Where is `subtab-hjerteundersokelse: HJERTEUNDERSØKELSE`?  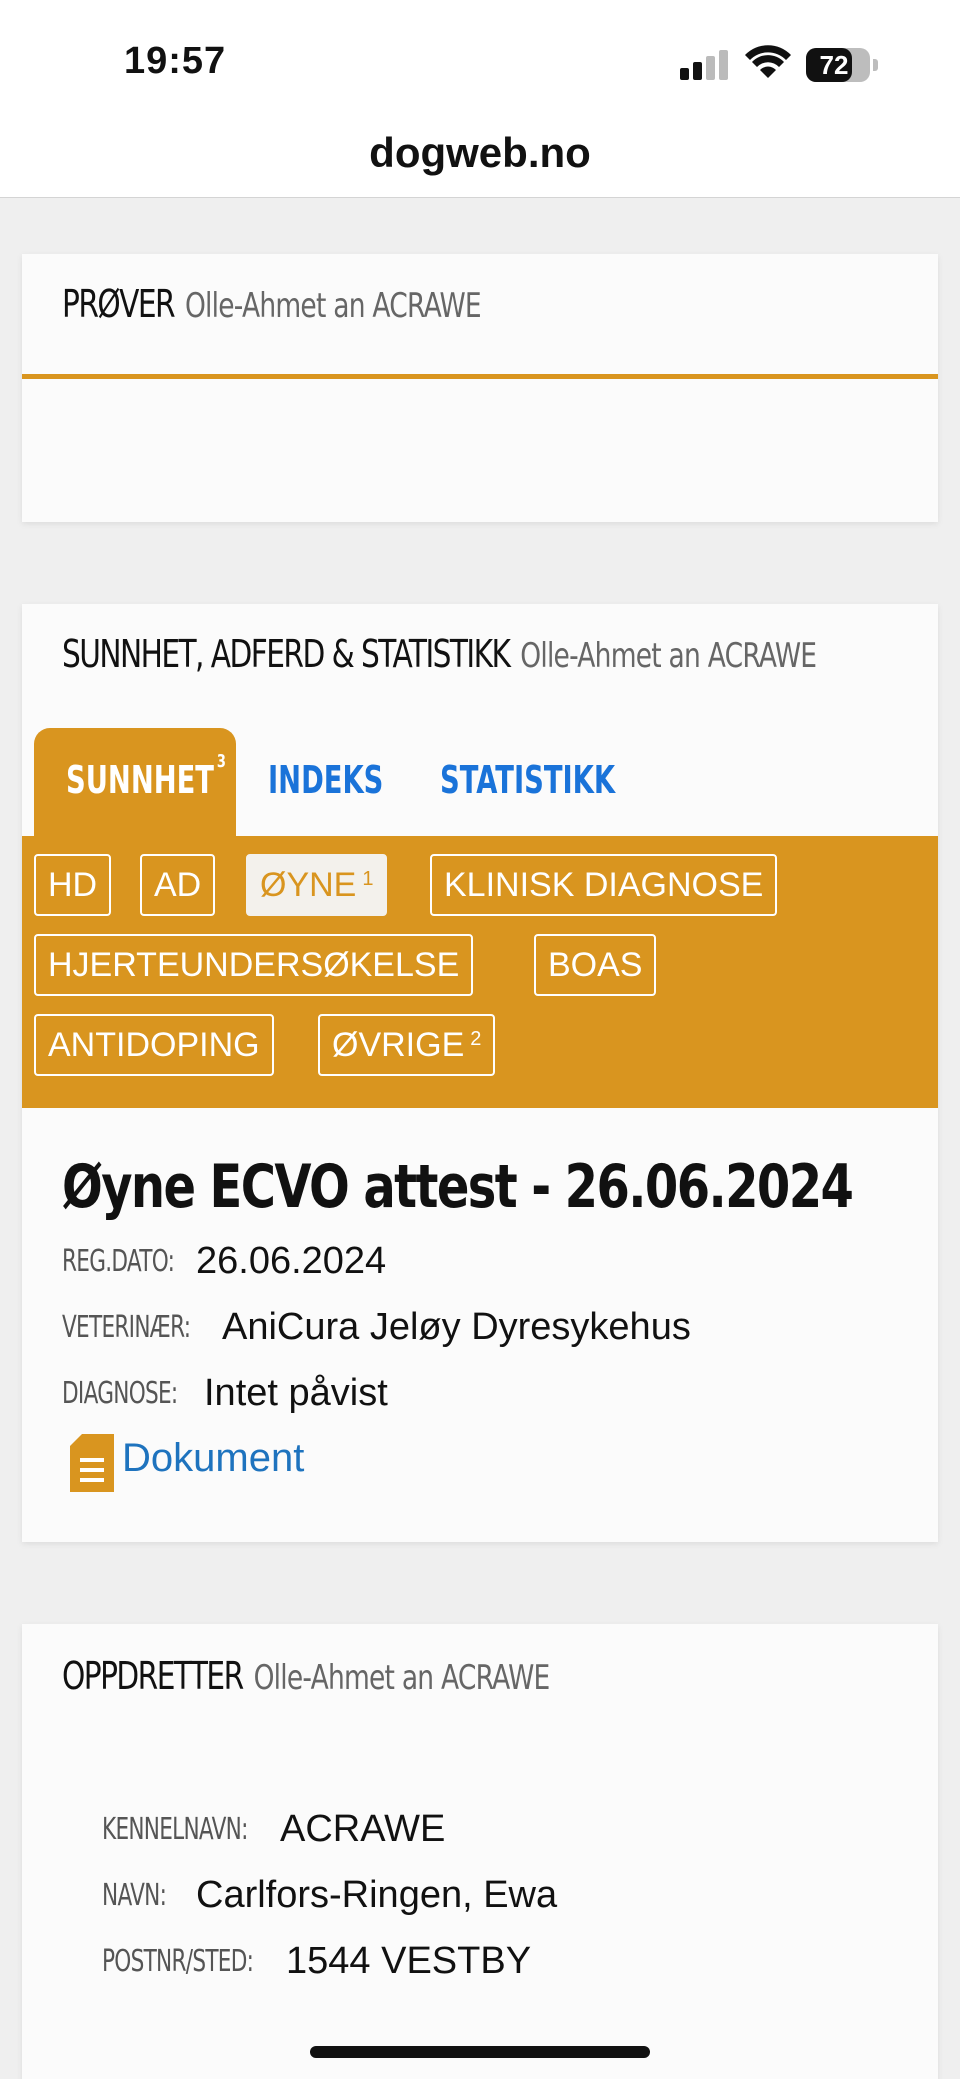
subtab-hjerteundersokelse: HJERTEUNDERSØKELSE is located at coordinates (254, 965).